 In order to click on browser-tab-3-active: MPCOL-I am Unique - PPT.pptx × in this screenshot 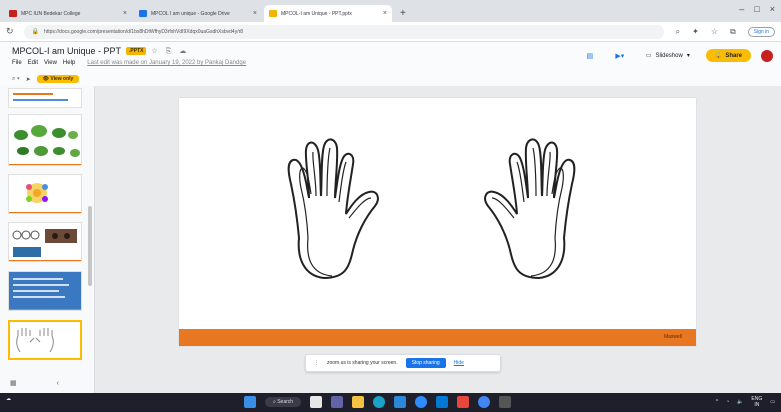, I will do `click(328, 13)`.